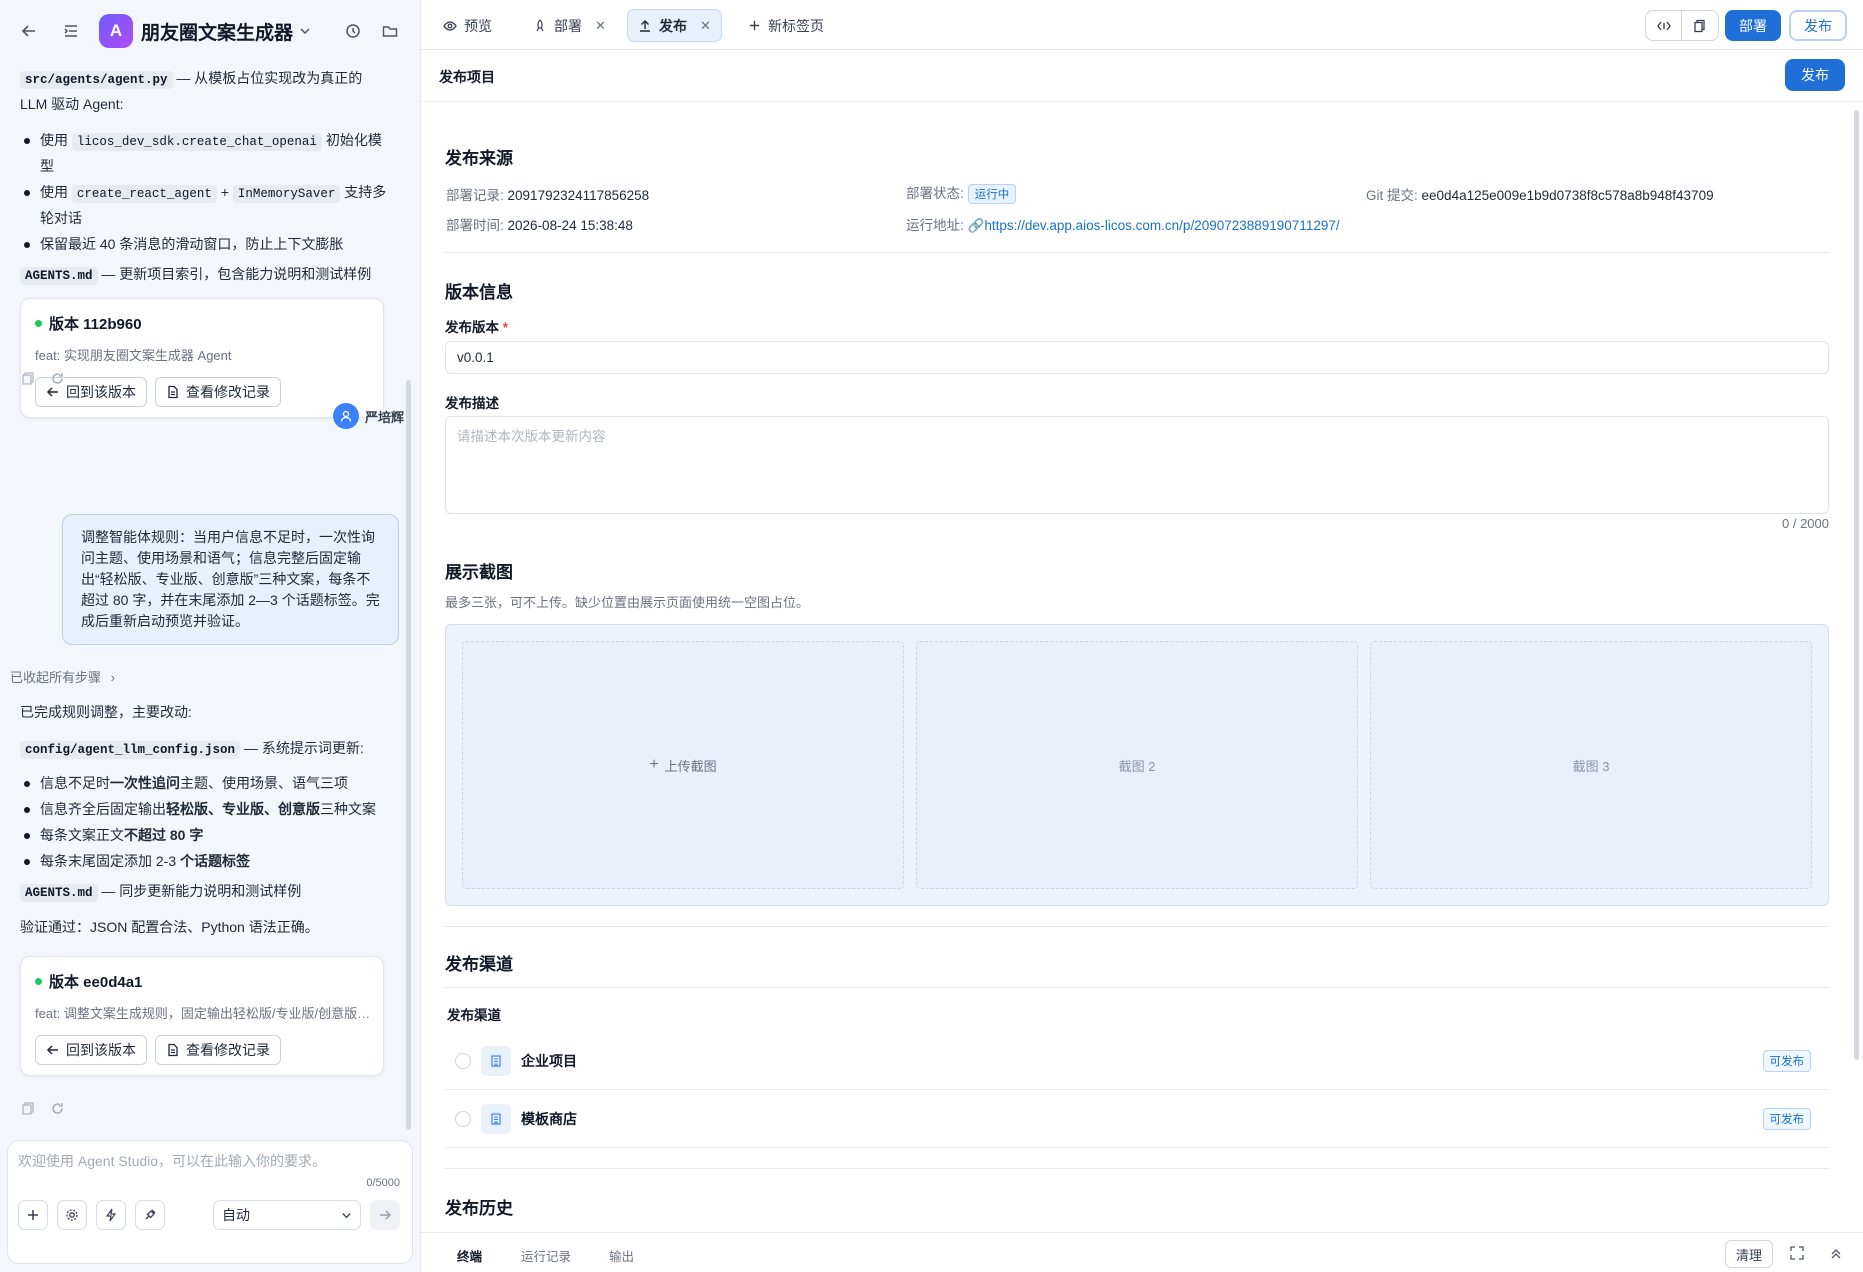 Image resolution: width=1863 pixels, height=1272 pixels. I want to click on section-title-version: 版本信息, so click(479, 292).